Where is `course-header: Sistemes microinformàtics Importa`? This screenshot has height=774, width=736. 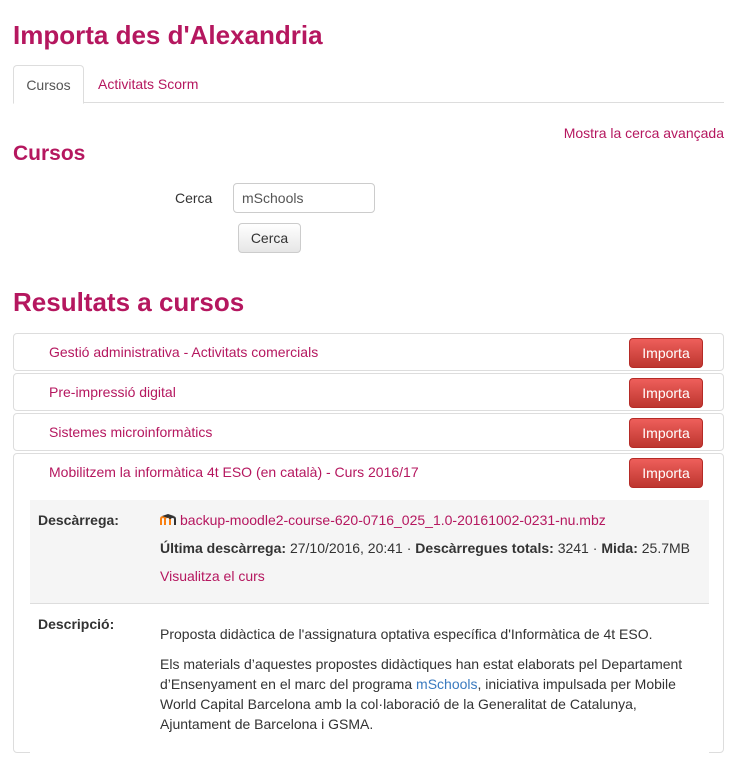
course-header: Sistemes microinformàtics Importa is located at coordinates (368, 432).